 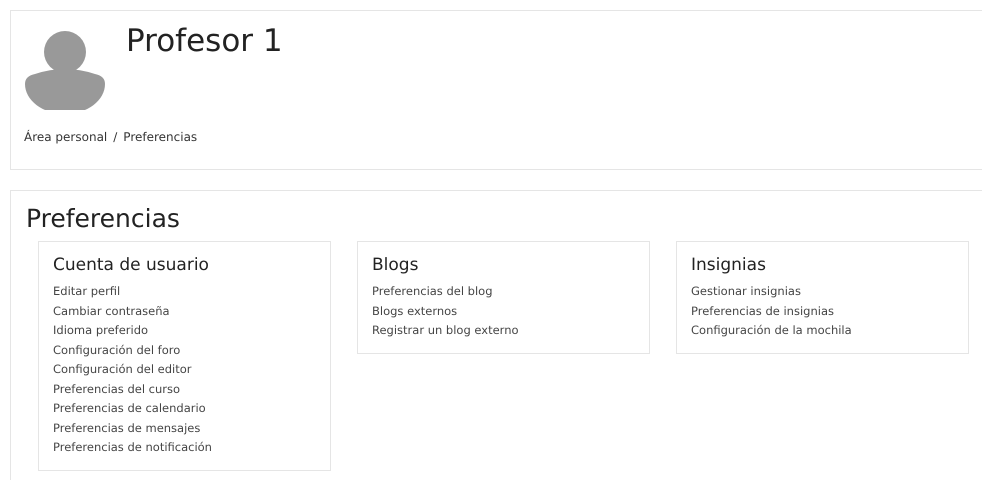 What do you see at coordinates (126, 428) in the screenshot?
I see `preference-link: Preferencias de mensajes` at bounding box center [126, 428].